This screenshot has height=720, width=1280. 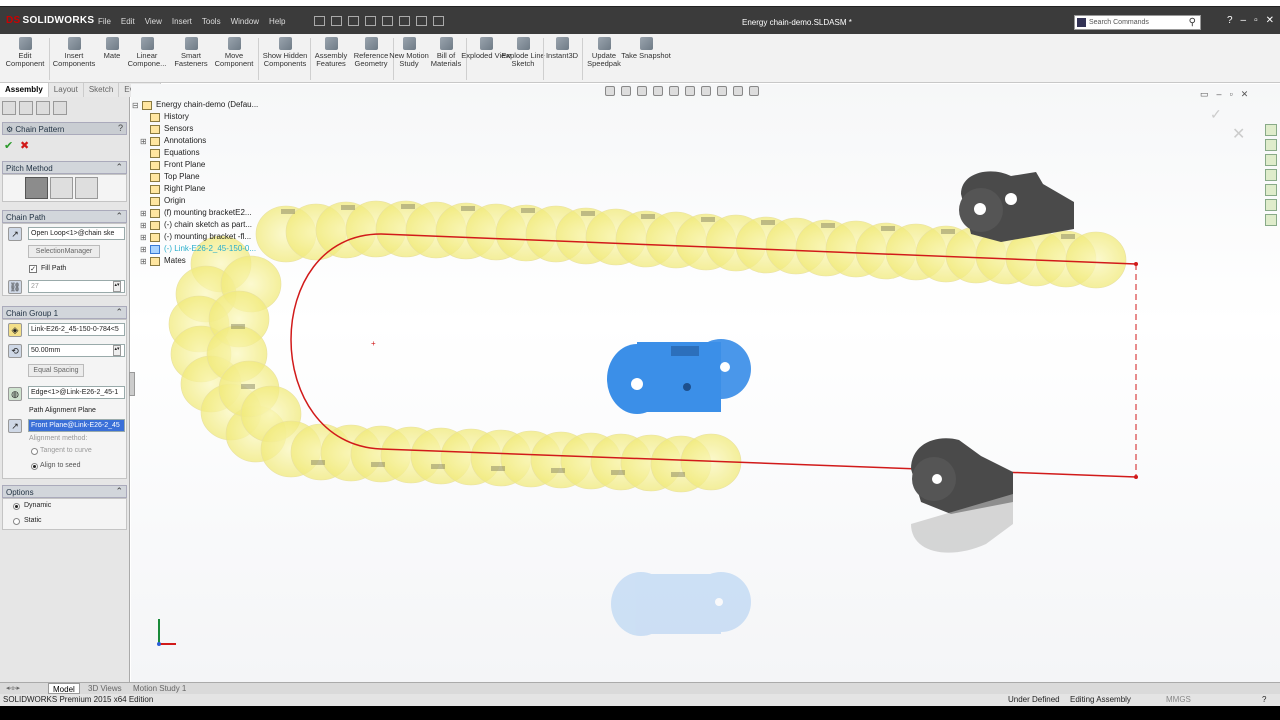 I want to click on tree-item-annotations: ⊞ Annotations, so click(x=199, y=141).